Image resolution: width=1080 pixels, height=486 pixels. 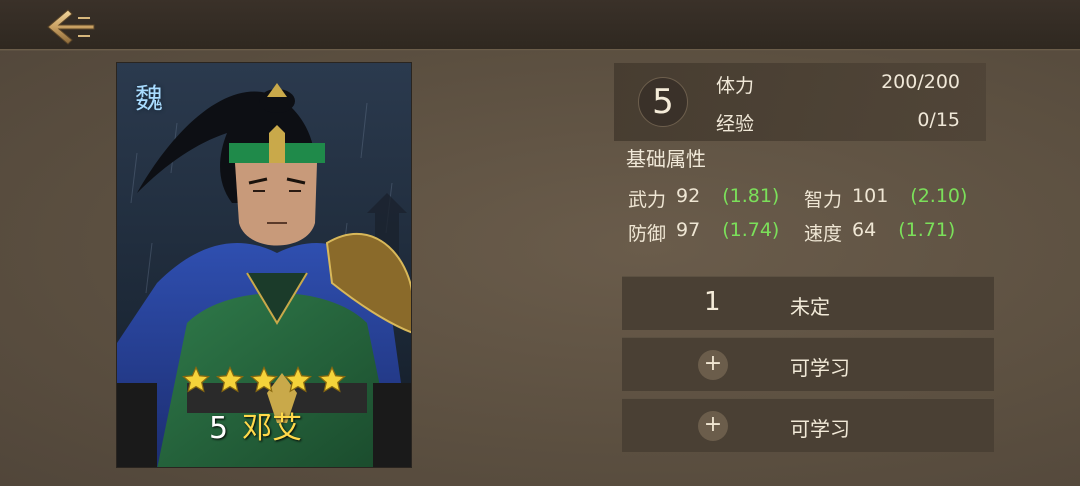 I want to click on level-status-panel: 5 体力 200/200 经验 0/15, so click(x=800, y=102).